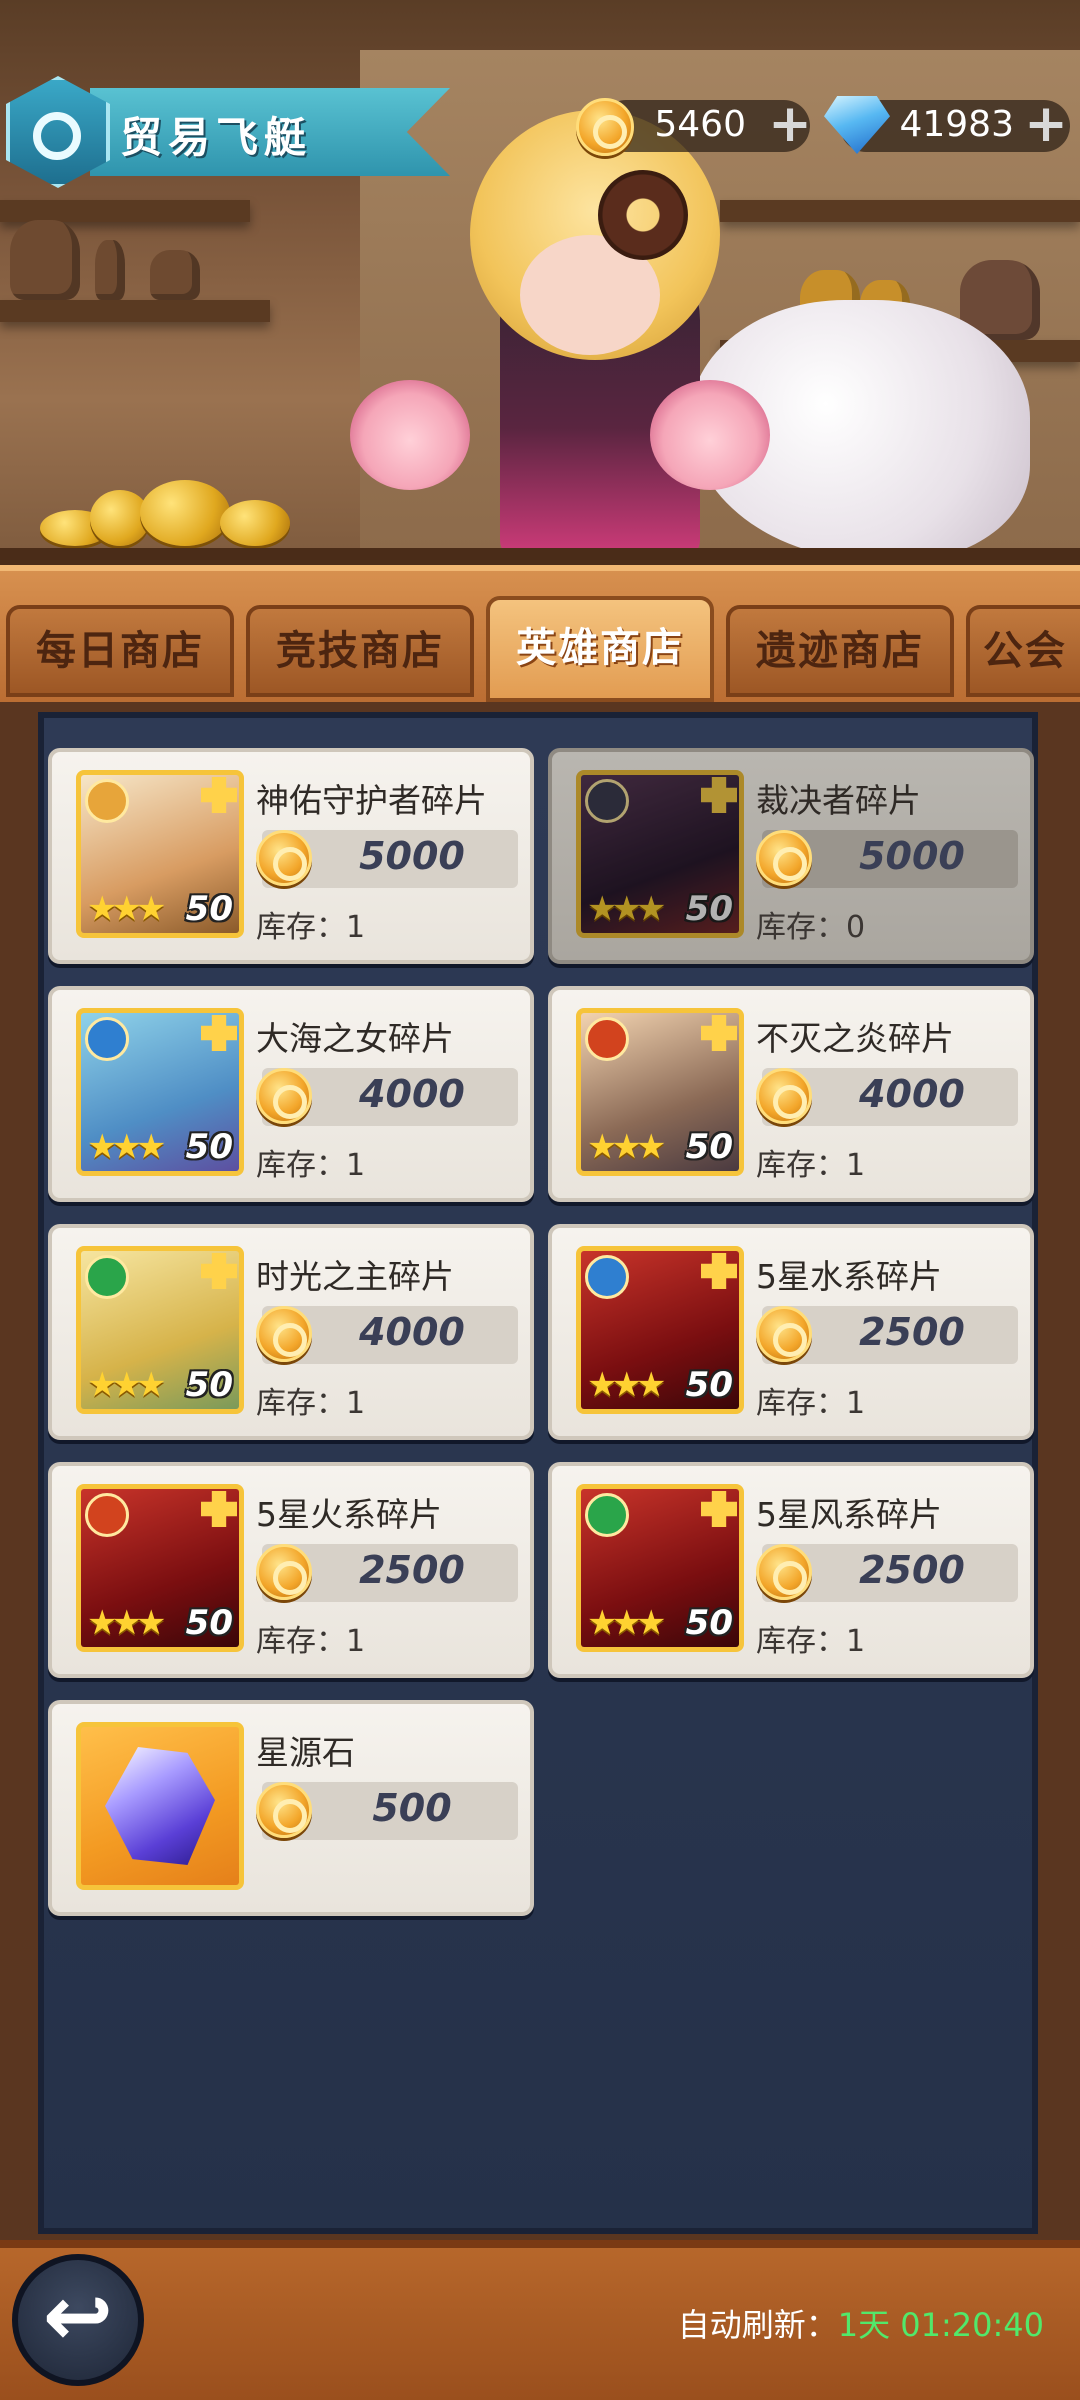 The image size is (1080, 2400). What do you see at coordinates (856, 927) in the screenshot?
I see `stock-count: 0` at bounding box center [856, 927].